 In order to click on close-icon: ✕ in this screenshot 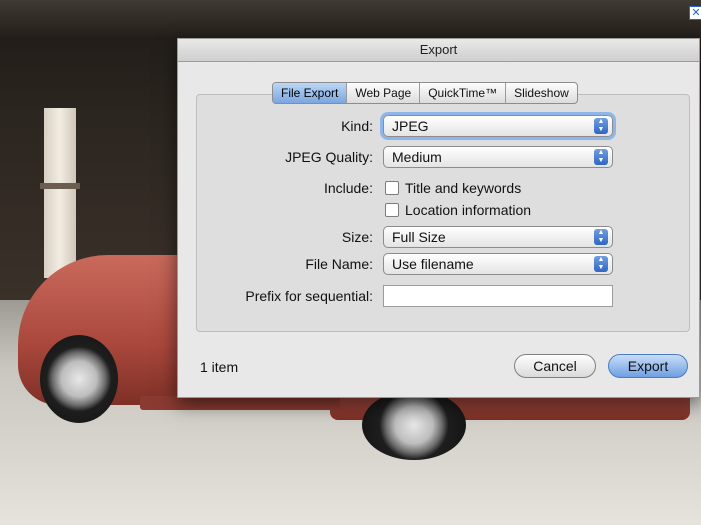, I will do `click(695, 13)`.